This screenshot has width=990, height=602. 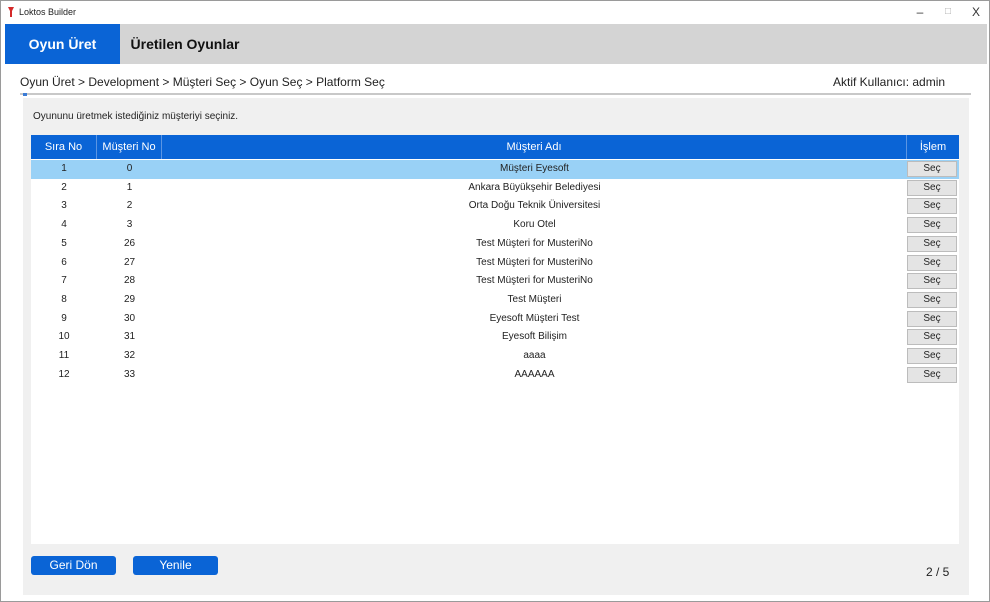 What do you see at coordinates (948, 12) in the screenshot?
I see `maximize-button: □` at bounding box center [948, 12].